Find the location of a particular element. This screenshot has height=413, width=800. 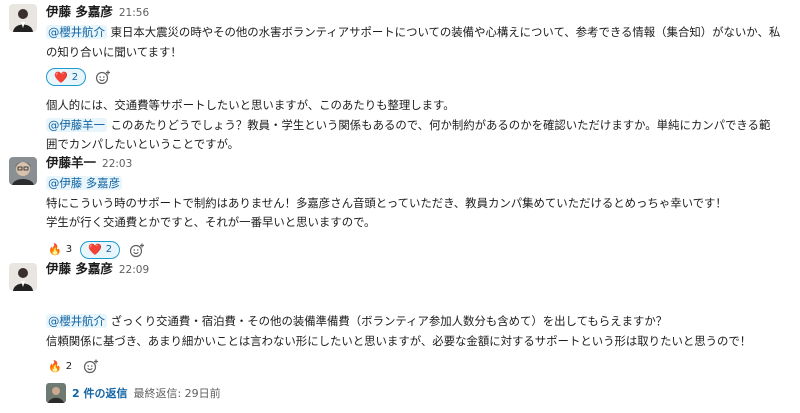

reaction-fire: 🔥 3 is located at coordinates (60, 250).